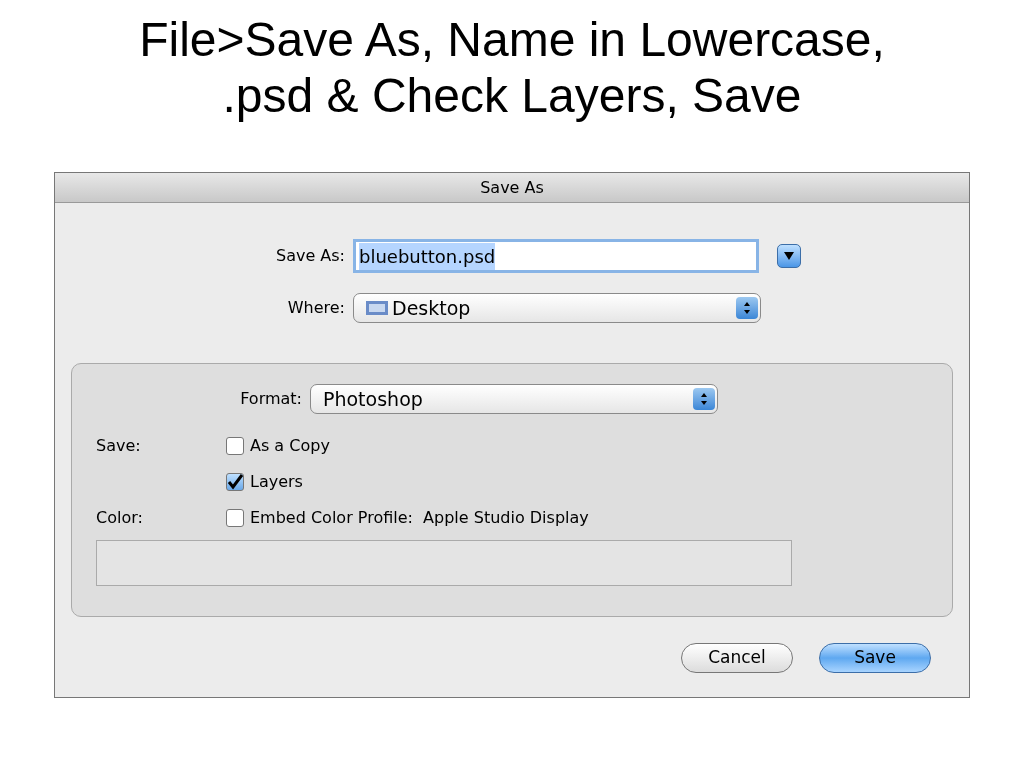 This screenshot has height=768, width=1024. What do you see at coordinates (118, 445) in the screenshot?
I see `section-label: Save:` at bounding box center [118, 445].